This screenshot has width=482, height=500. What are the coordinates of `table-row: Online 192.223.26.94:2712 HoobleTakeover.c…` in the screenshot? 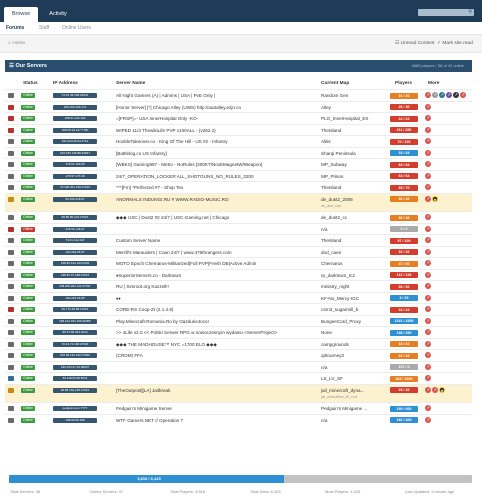 It's located at (238, 141).